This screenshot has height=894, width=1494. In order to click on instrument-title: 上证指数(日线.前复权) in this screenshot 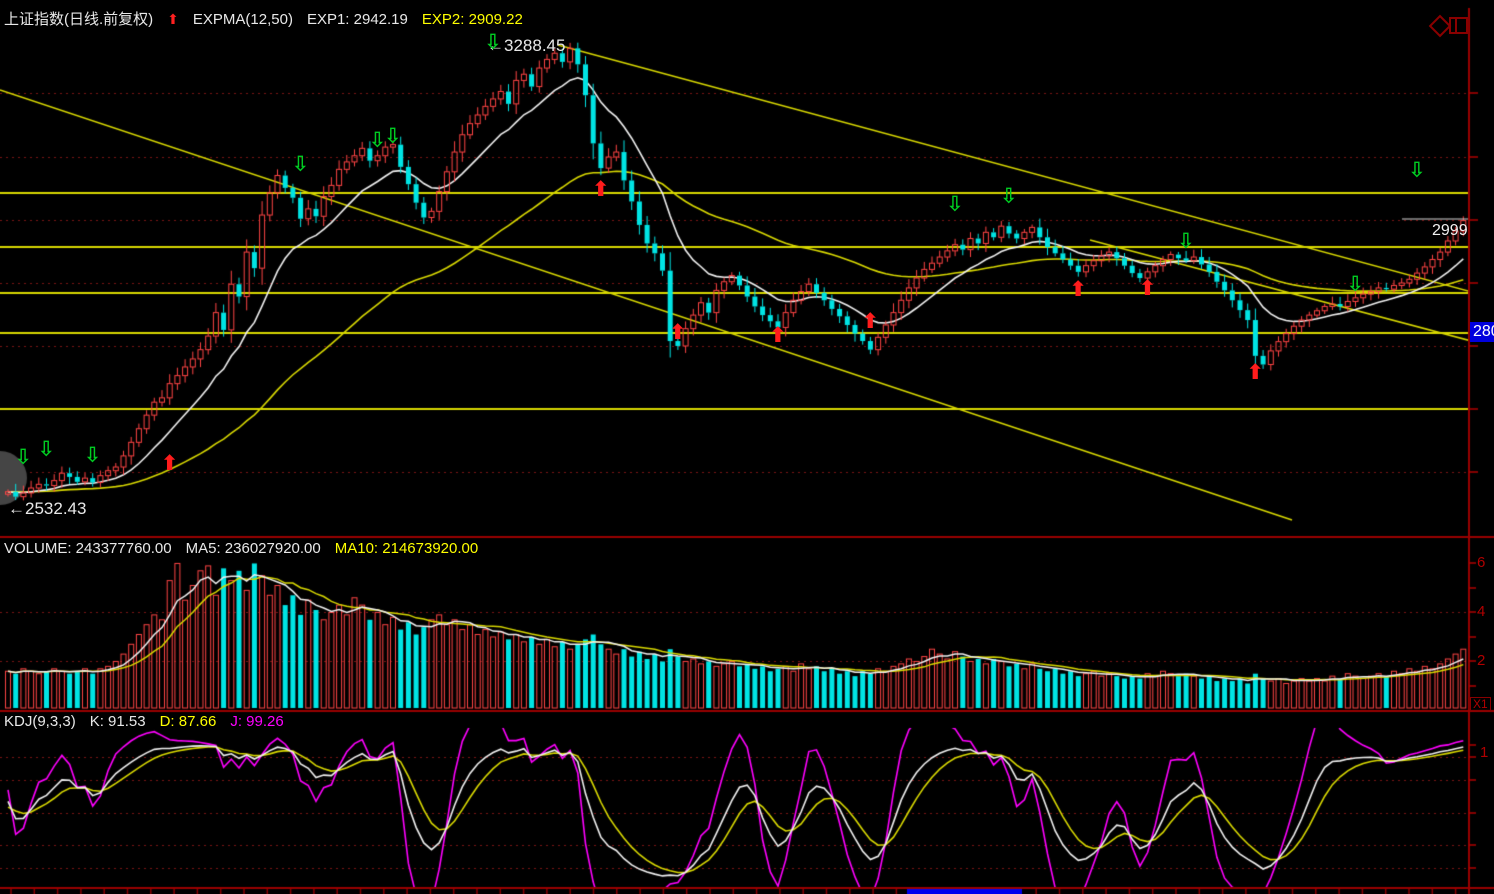, I will do `click(79, 19)`.